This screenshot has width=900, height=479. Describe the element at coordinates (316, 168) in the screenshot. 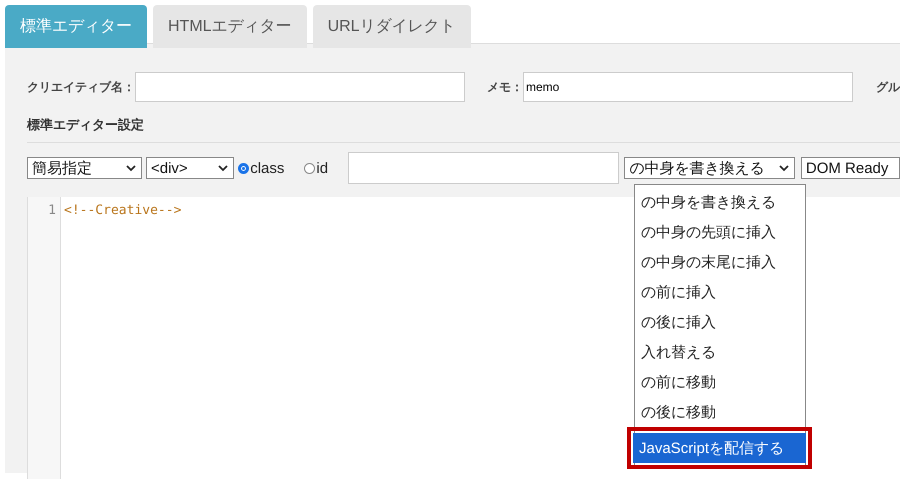

I see `radio-option: id` at that location.